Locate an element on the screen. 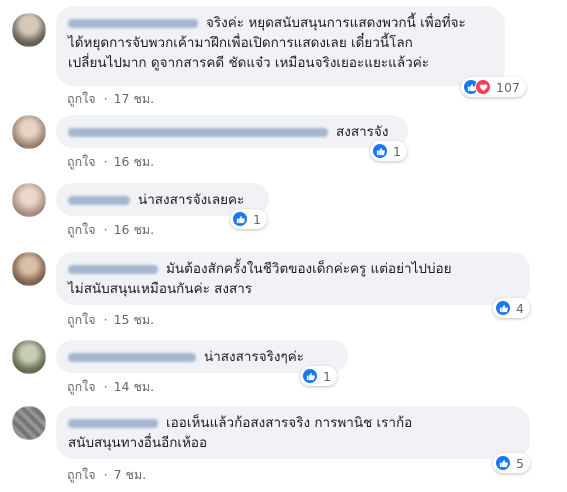  reaction-count: 107 is located at coordinates (508, 87).